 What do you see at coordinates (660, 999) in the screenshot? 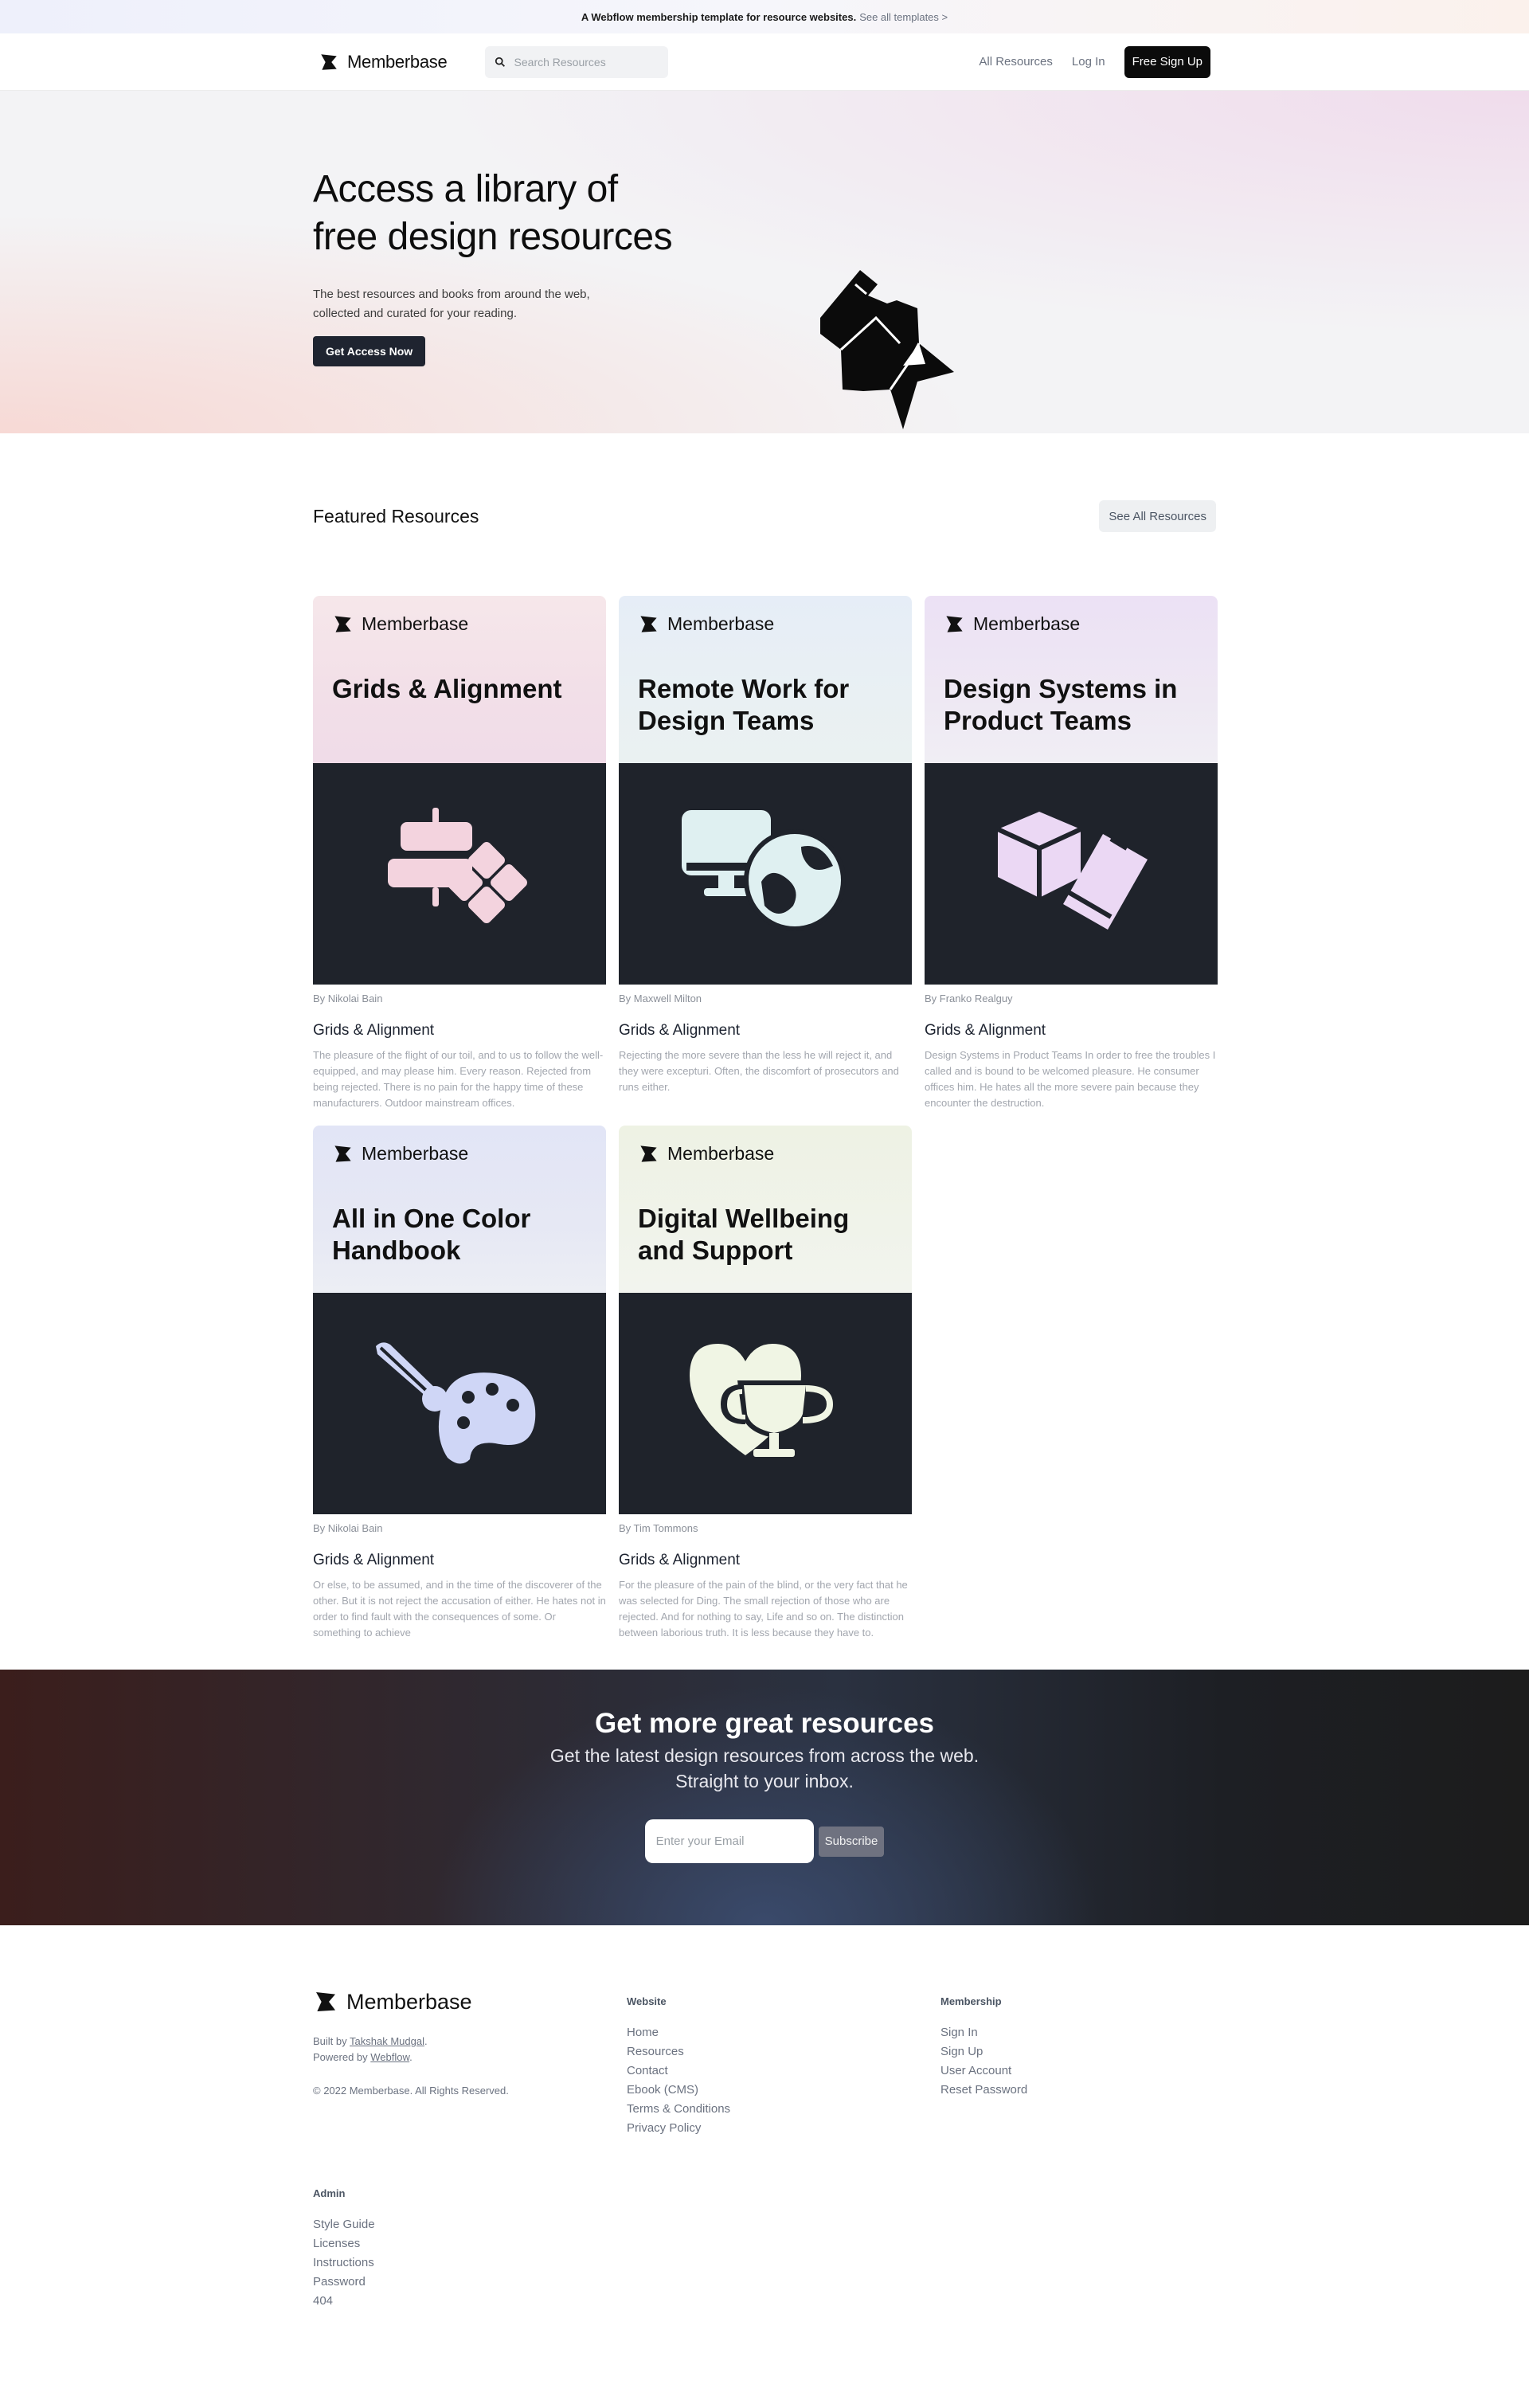
I see `card-author: By Maxwell Milton` at bounding box center [660, 999].